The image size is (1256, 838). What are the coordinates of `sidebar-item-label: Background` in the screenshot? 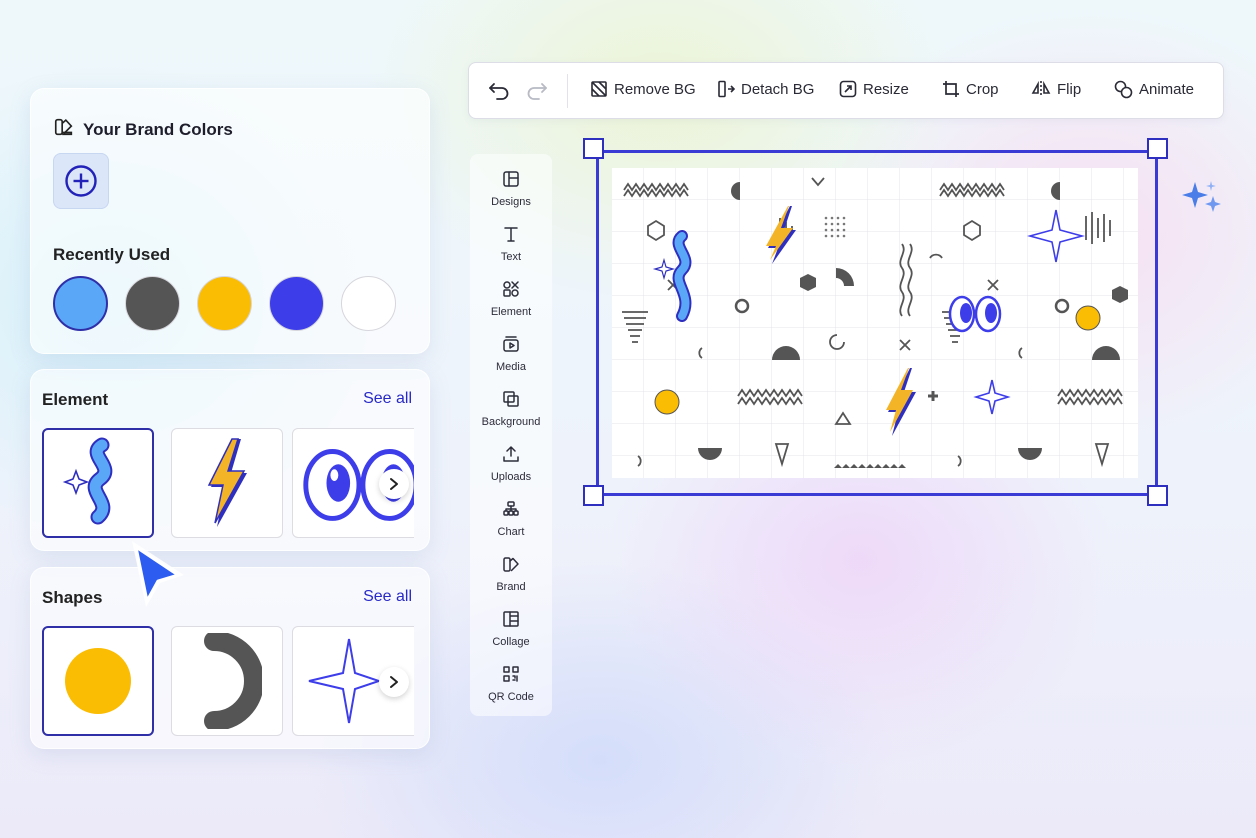 It's located at (511, 422).